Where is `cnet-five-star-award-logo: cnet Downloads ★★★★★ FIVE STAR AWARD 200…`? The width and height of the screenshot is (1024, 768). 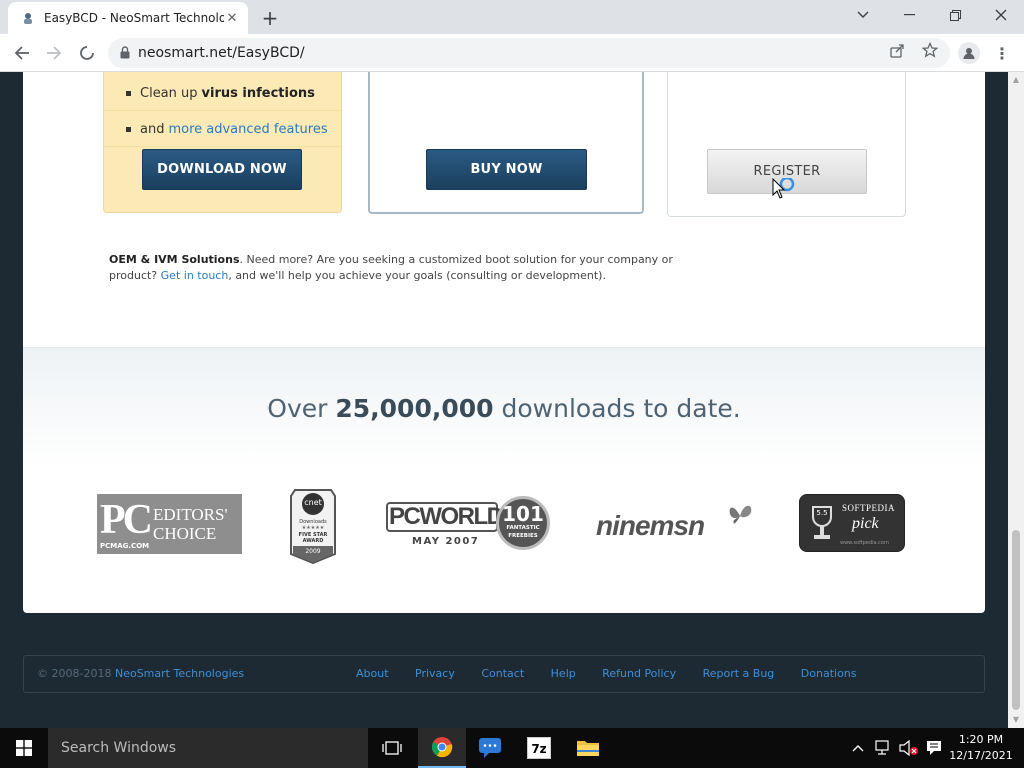
cnet-five-star-award-logo: cnet Downloads ★★★★★ FIVE STAR AWARD 200… is located at coordinates (313, 525).